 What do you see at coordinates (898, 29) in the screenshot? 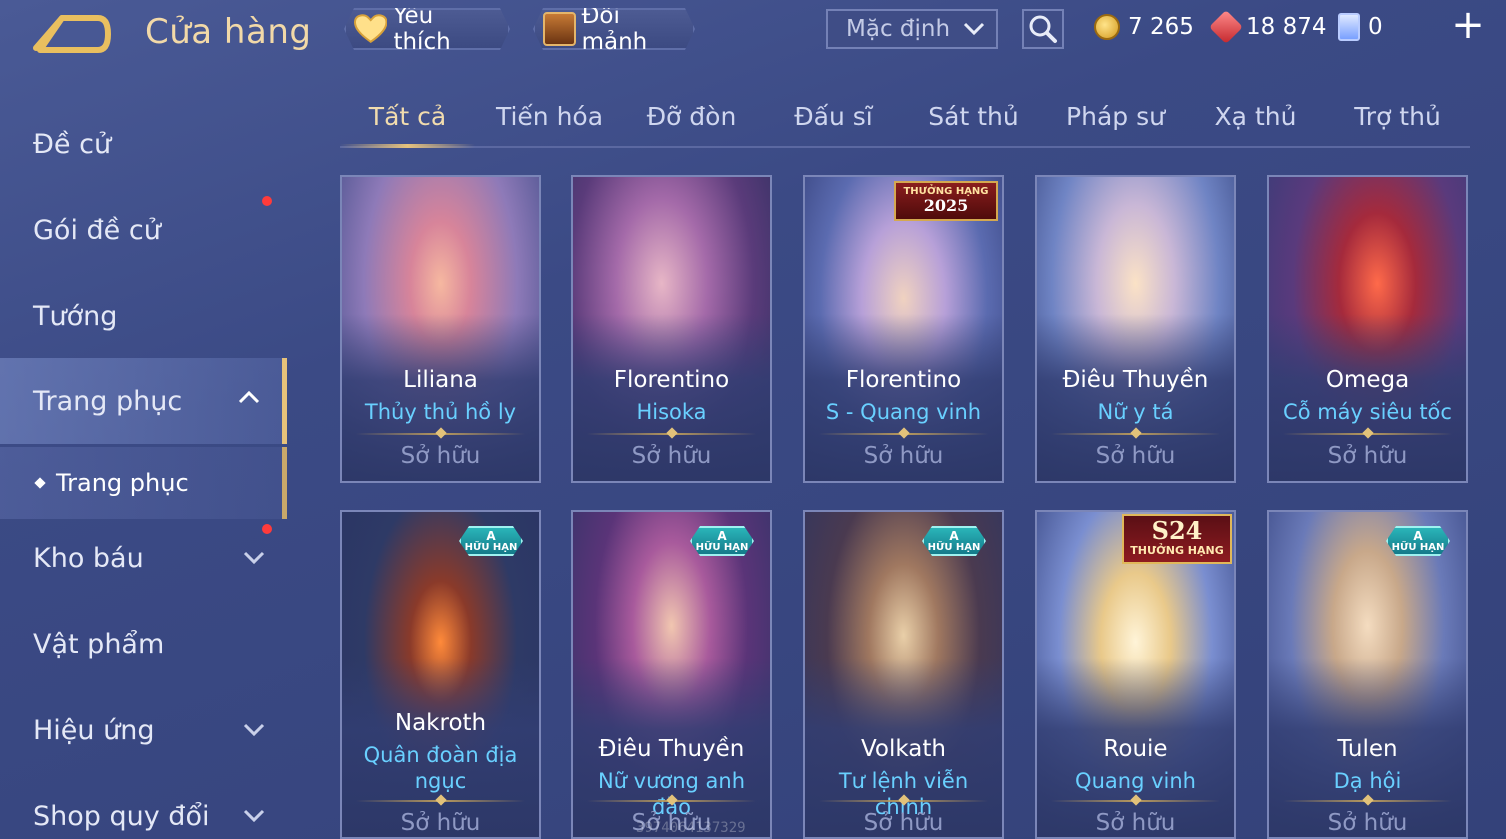
I see `sort-value: Mặc định` at bounding box center [898, 29].